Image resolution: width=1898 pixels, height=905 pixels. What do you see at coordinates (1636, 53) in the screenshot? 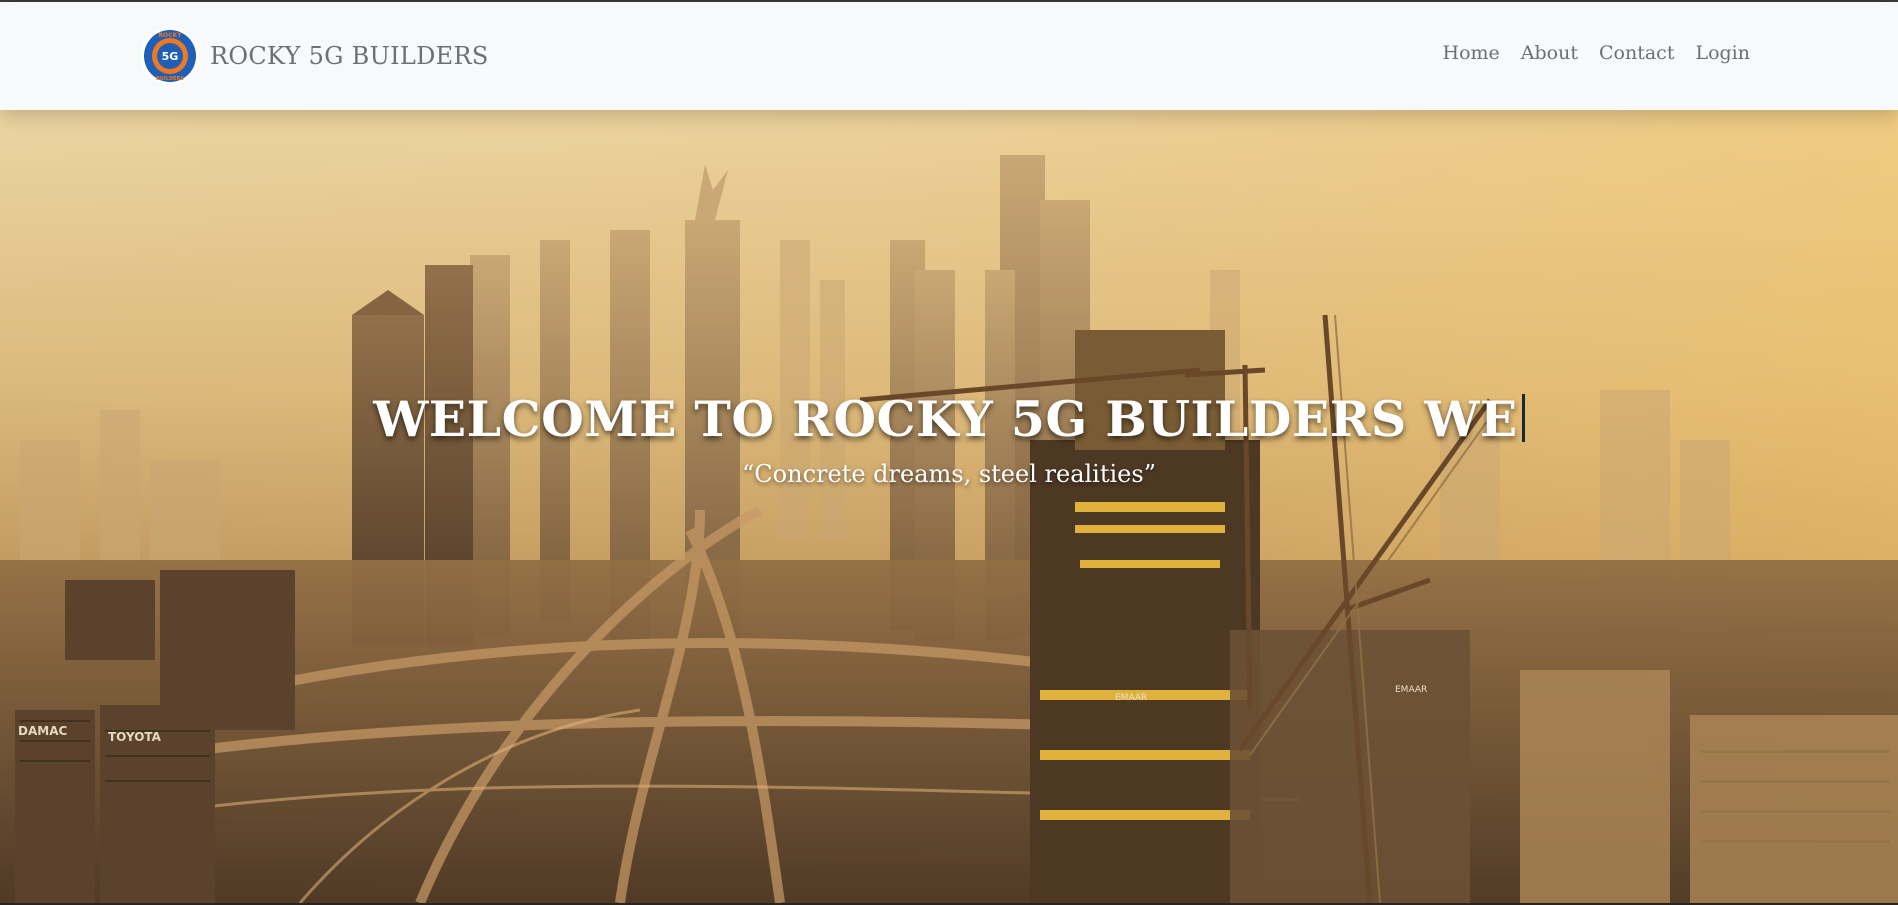
I see `nav-contact-link: Contact` at bounding box center [1636, 53].